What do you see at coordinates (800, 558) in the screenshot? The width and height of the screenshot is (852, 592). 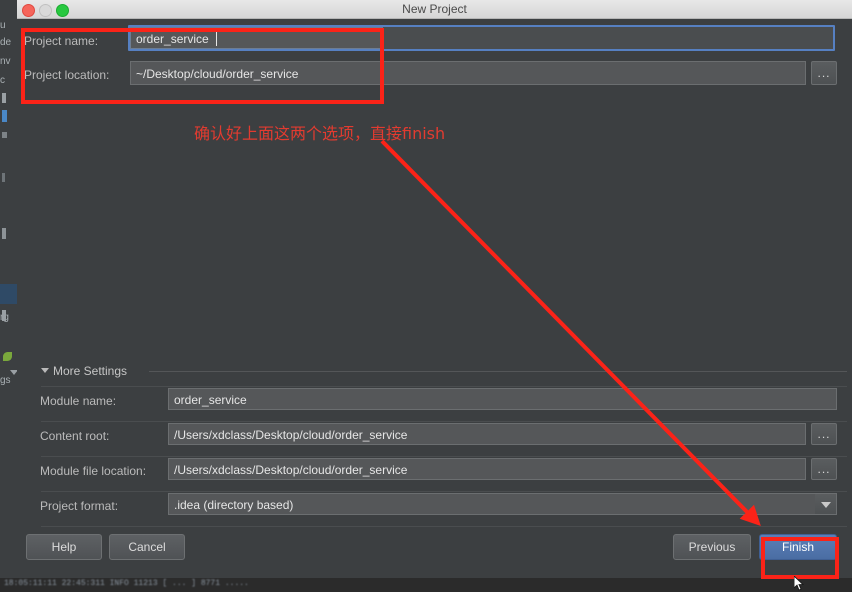 I see `annotation-box-finish-highlight` at bounding box center [800, 558].